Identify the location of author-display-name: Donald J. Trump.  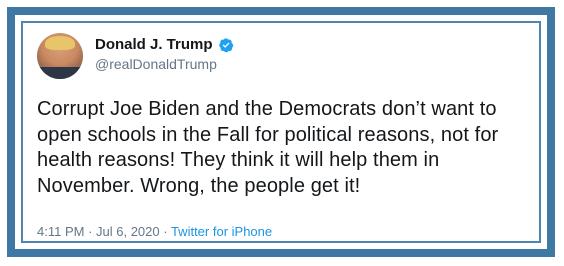
(154, 44).